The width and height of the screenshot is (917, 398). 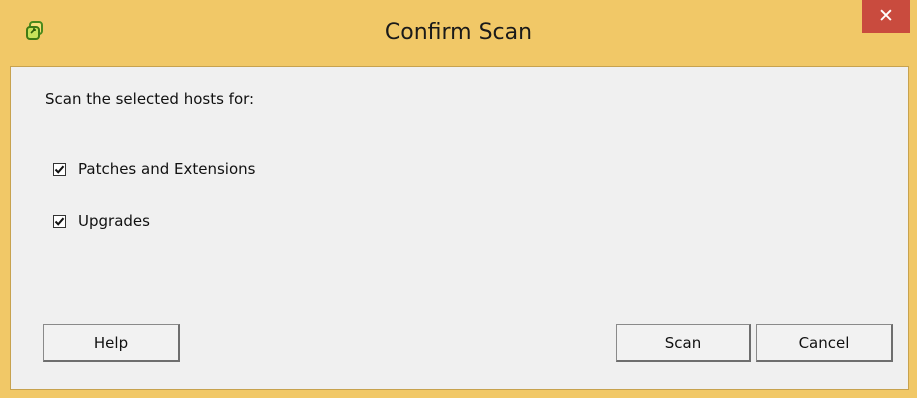 I want to click on cancel-button: Cancel, so click(x=824, y=343).